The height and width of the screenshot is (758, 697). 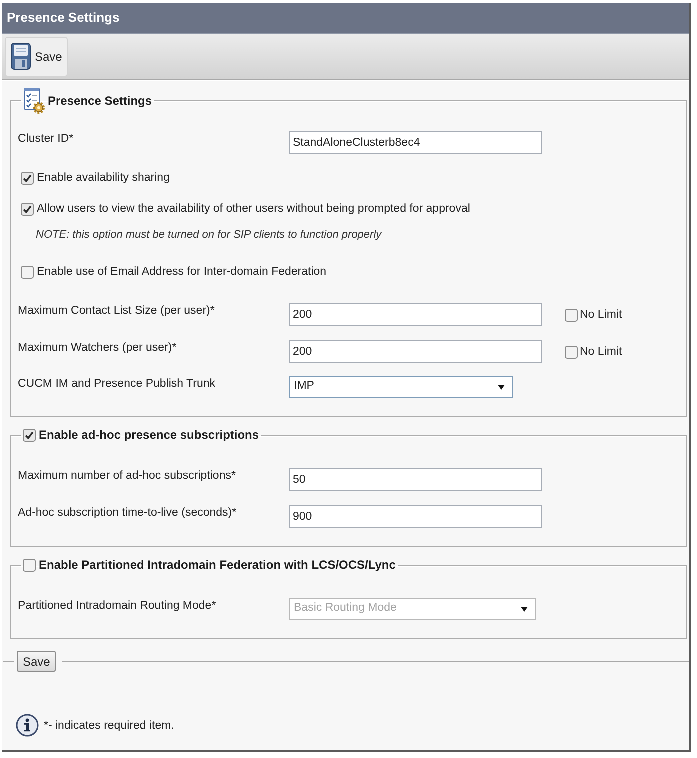 I want to click on checklist-gear-icon, so click(x=34, y=100).